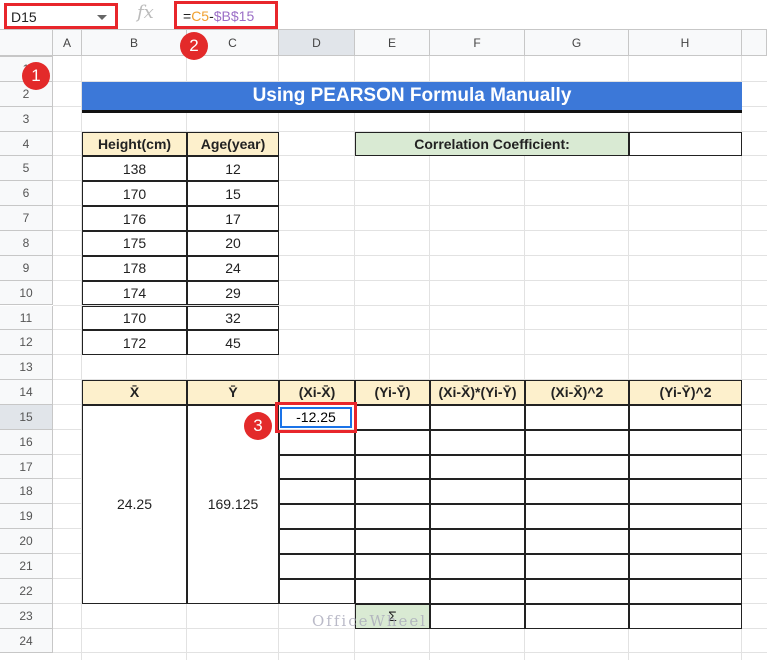  I want to click on row-header-6: 6, so click(26, 194).